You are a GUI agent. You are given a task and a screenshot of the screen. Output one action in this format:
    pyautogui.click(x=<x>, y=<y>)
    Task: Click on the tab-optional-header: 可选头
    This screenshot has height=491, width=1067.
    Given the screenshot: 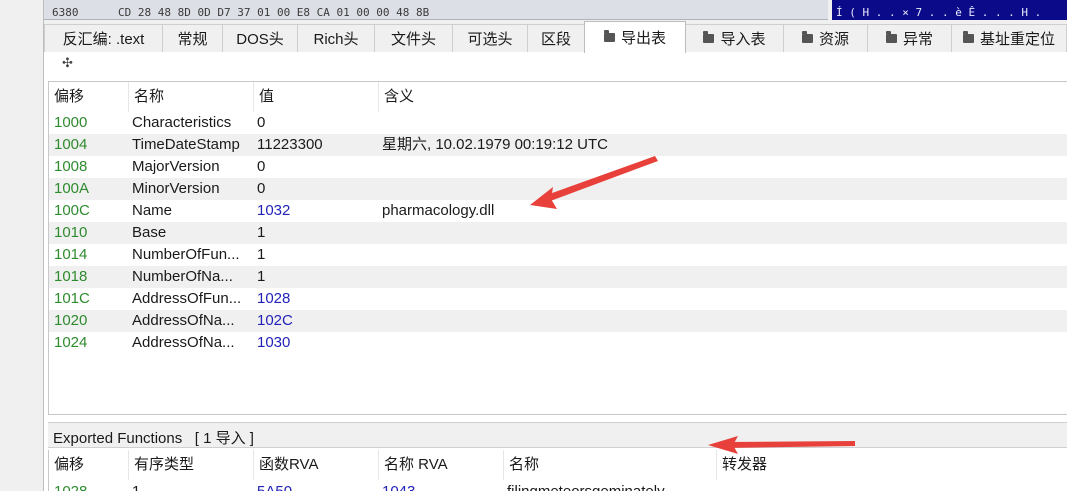 What is the action you would take?
    pyautogui.click(x=490, y=38)
    